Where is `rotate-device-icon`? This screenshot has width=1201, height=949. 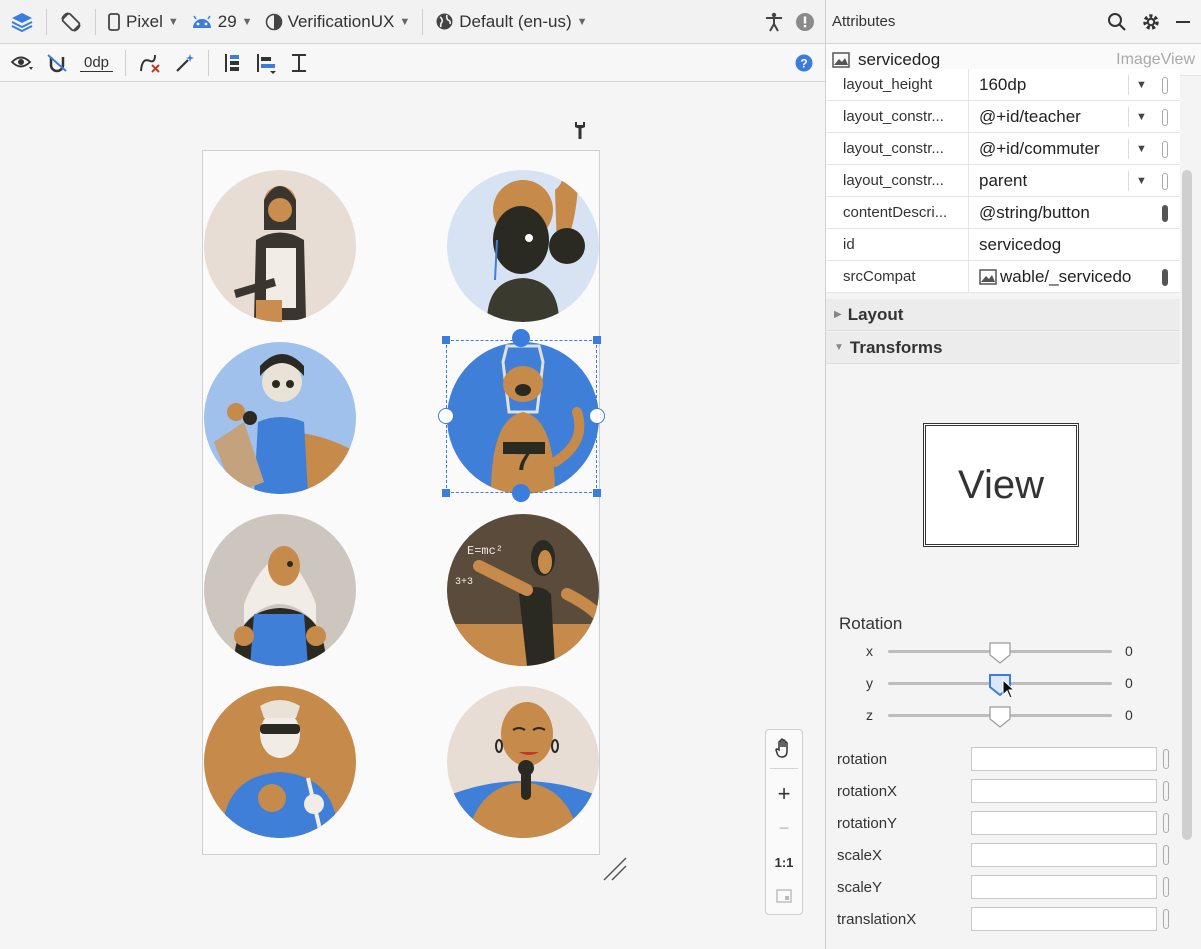 rotate-device-icon is located at coordinates (71, 22).